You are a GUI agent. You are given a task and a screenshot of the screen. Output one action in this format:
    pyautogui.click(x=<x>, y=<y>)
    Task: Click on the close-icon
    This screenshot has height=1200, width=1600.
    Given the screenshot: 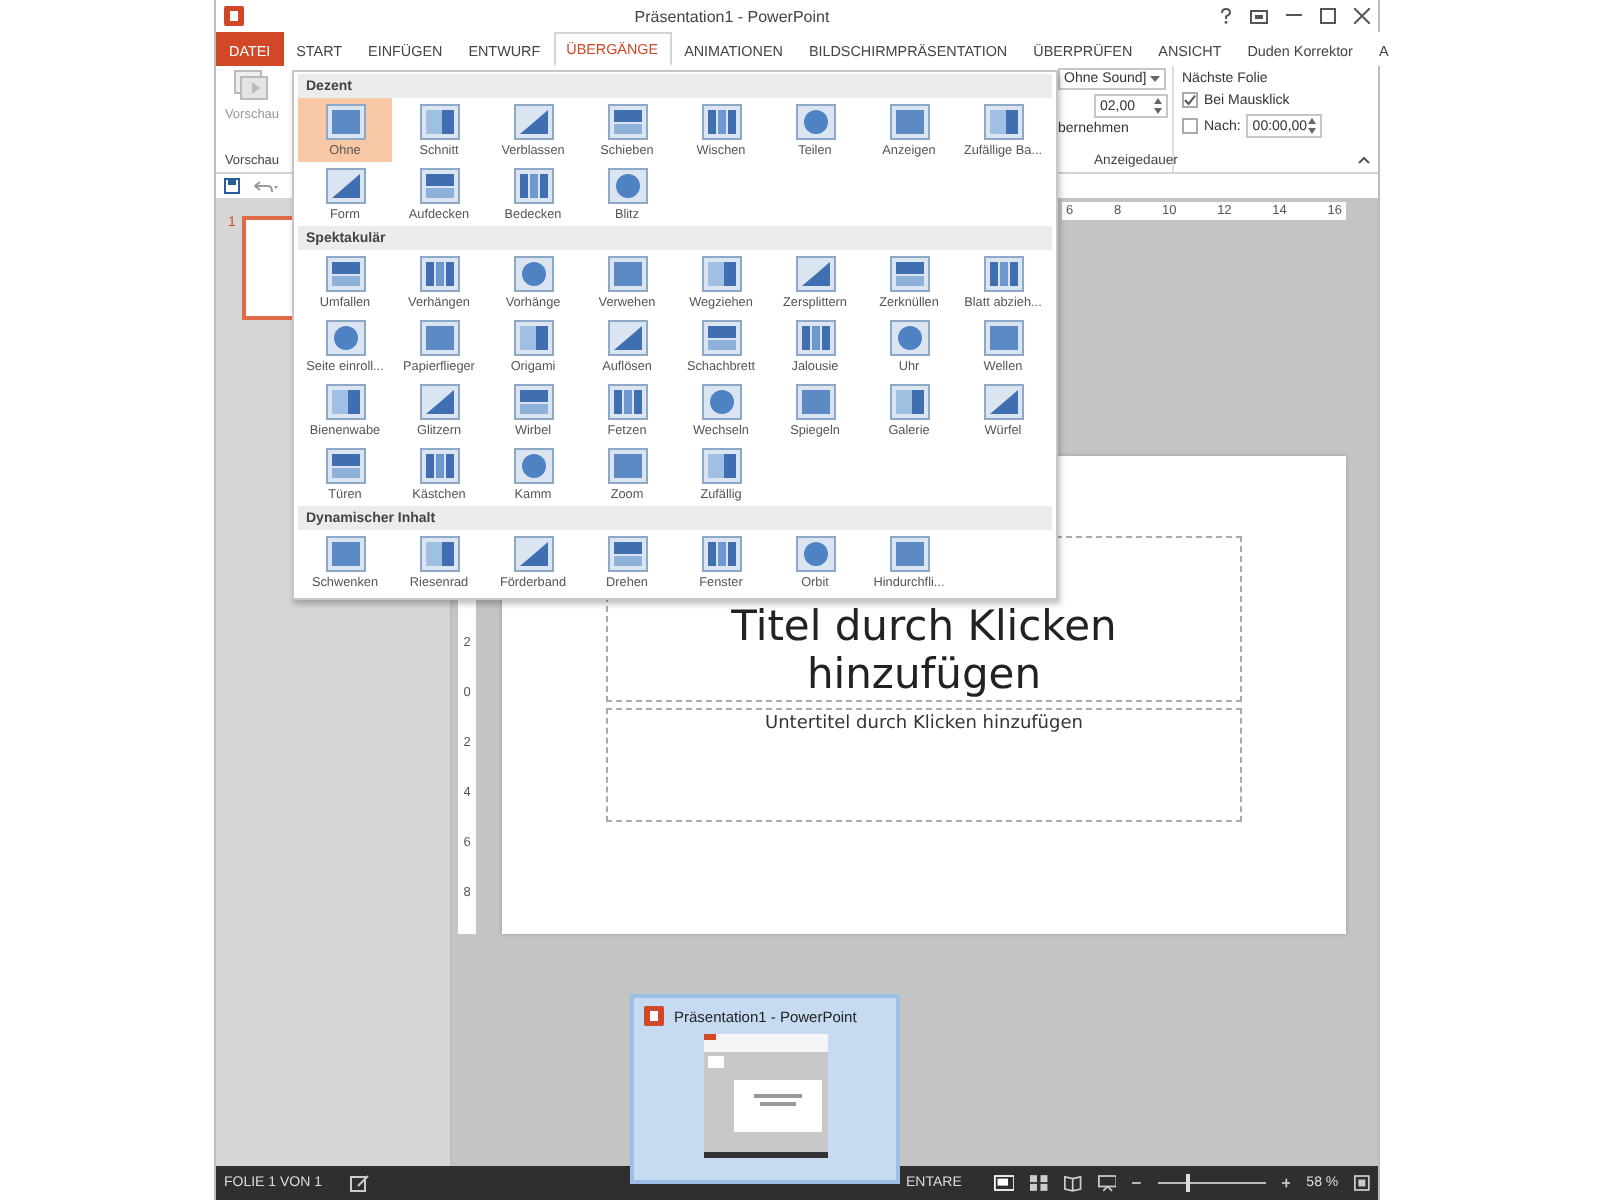 What is the action you would take?
    pyautogui.click(x=1362, y=16)
    